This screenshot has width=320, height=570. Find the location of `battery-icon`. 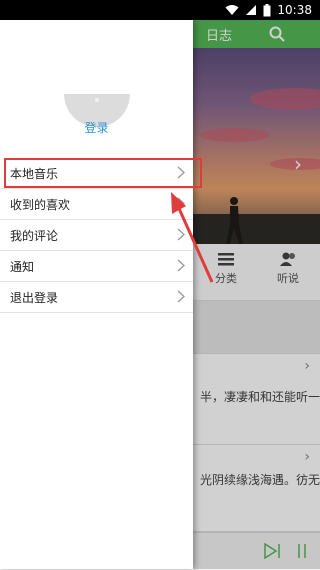

battery-icon is located at coordinates (267, 9).